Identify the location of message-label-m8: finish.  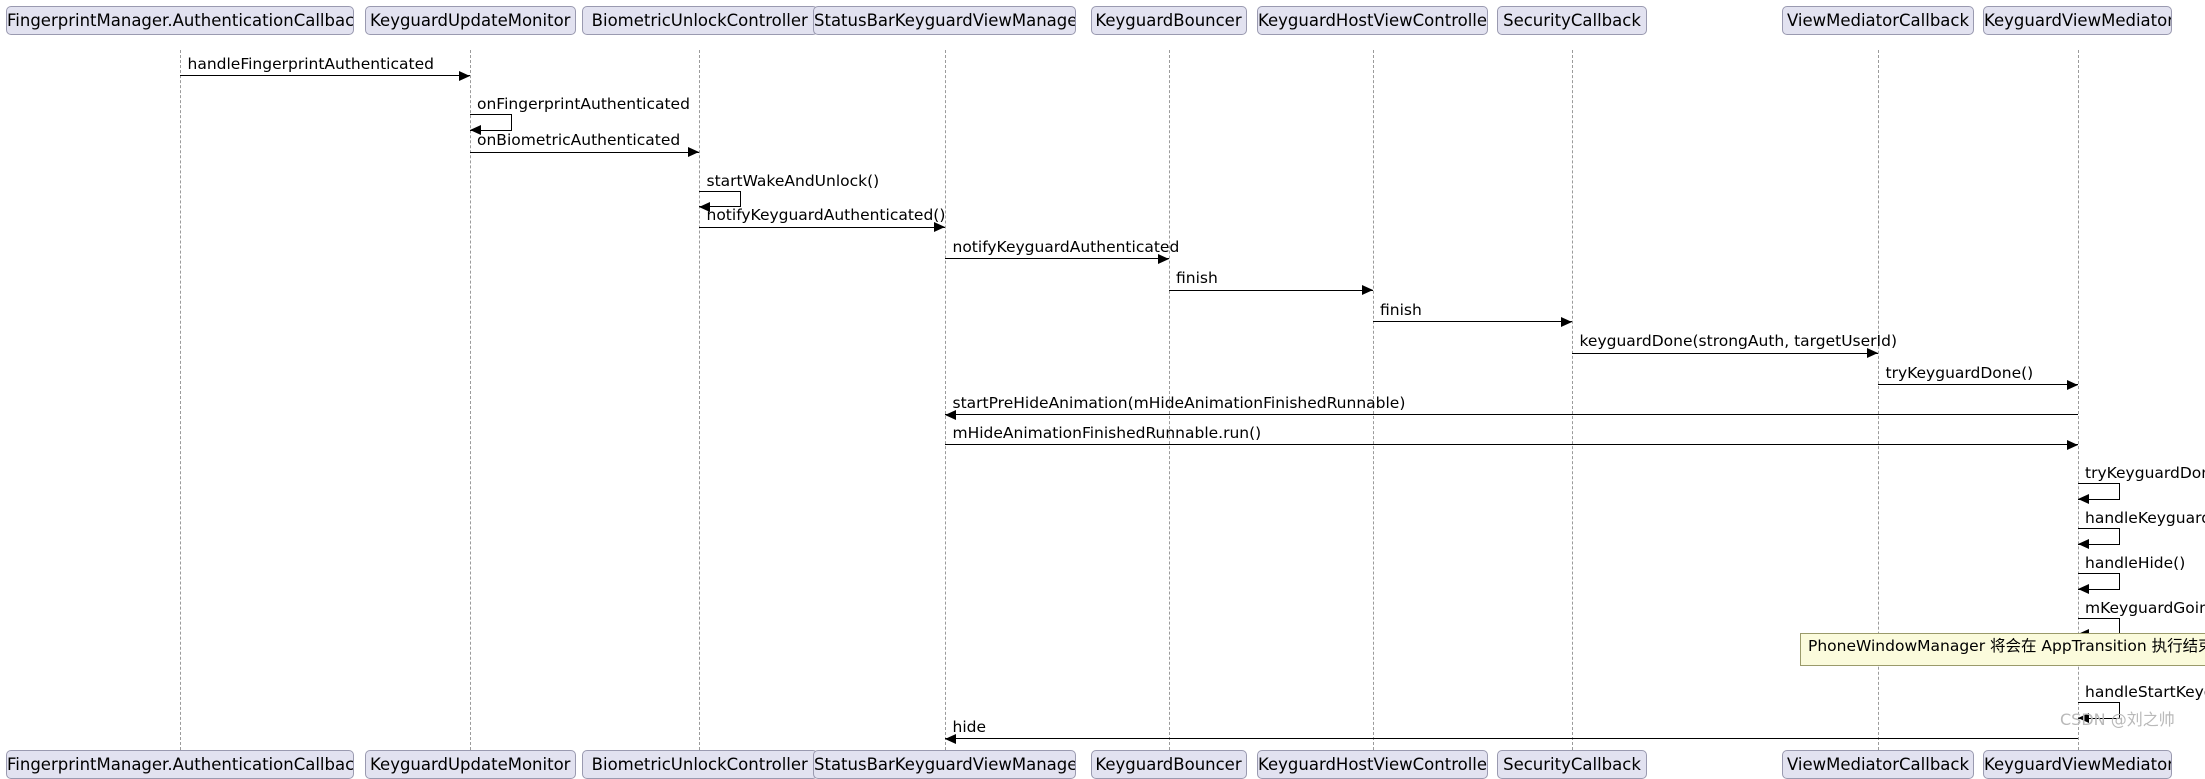
(1401, 309).